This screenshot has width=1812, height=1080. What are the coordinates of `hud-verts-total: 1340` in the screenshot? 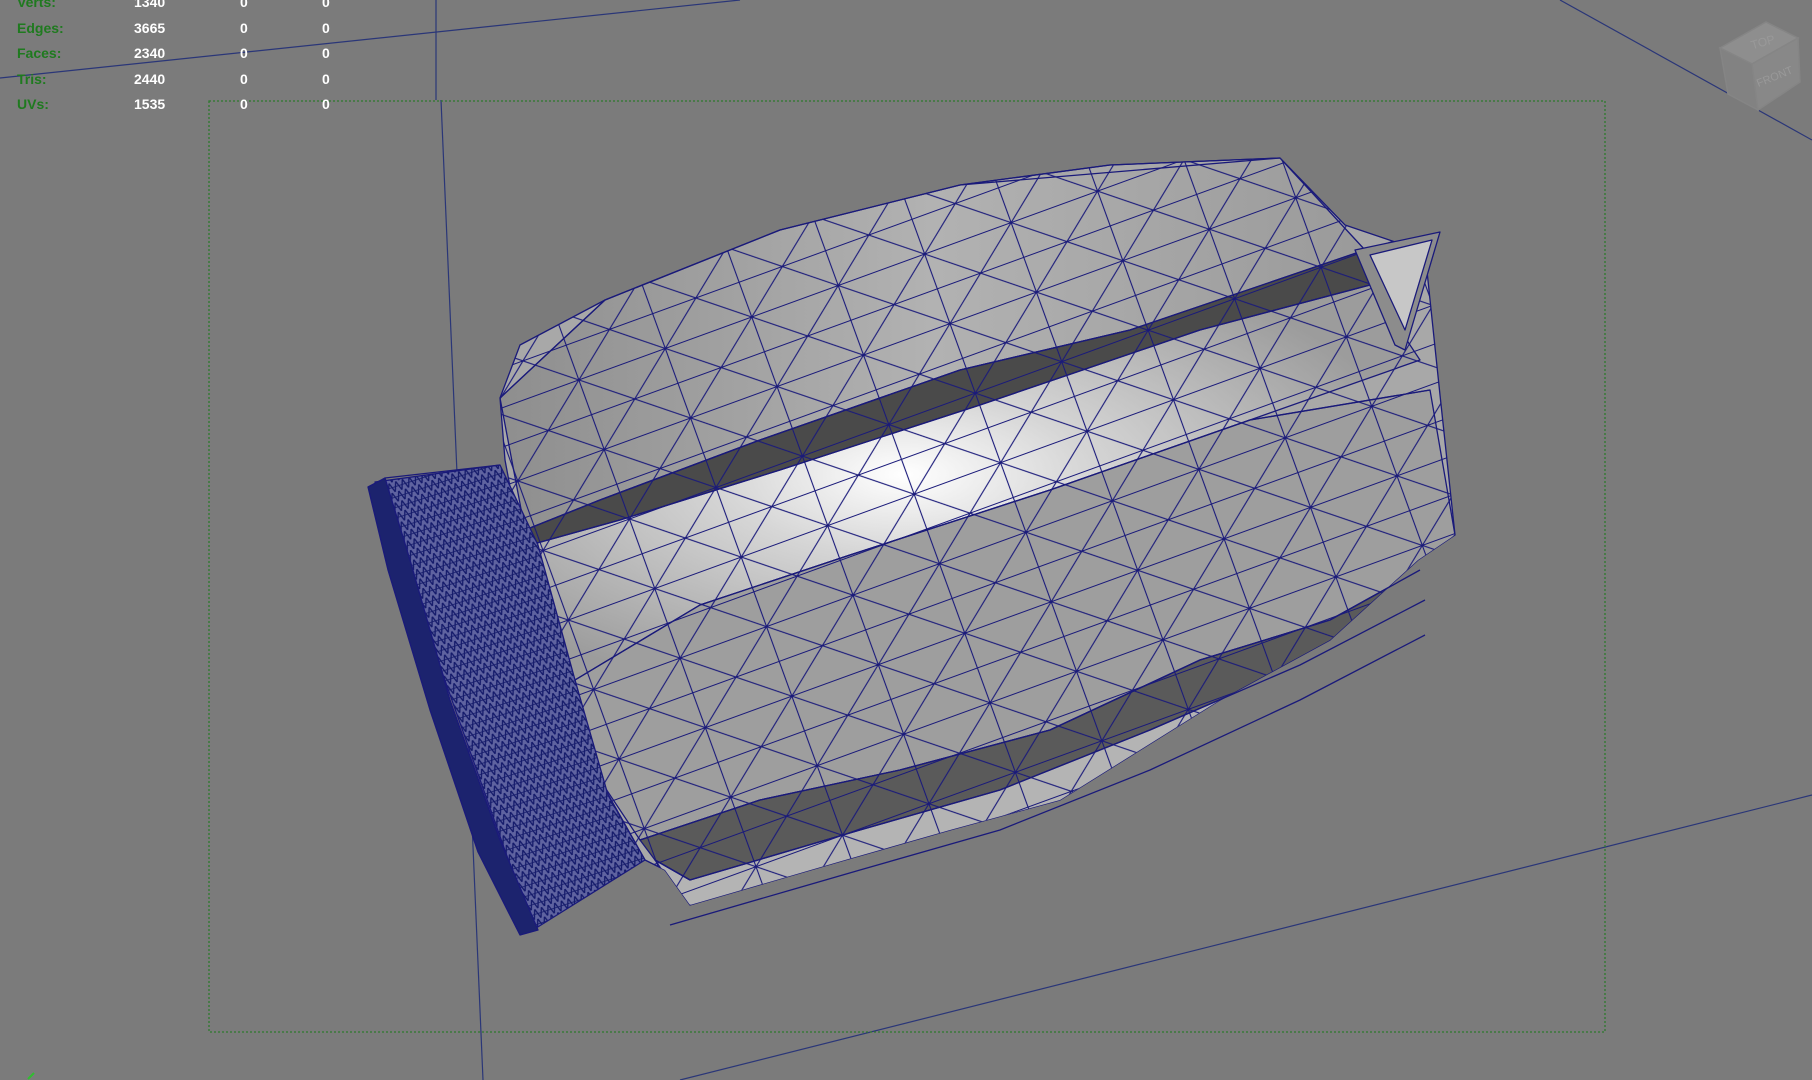 It's located at (150, 5).